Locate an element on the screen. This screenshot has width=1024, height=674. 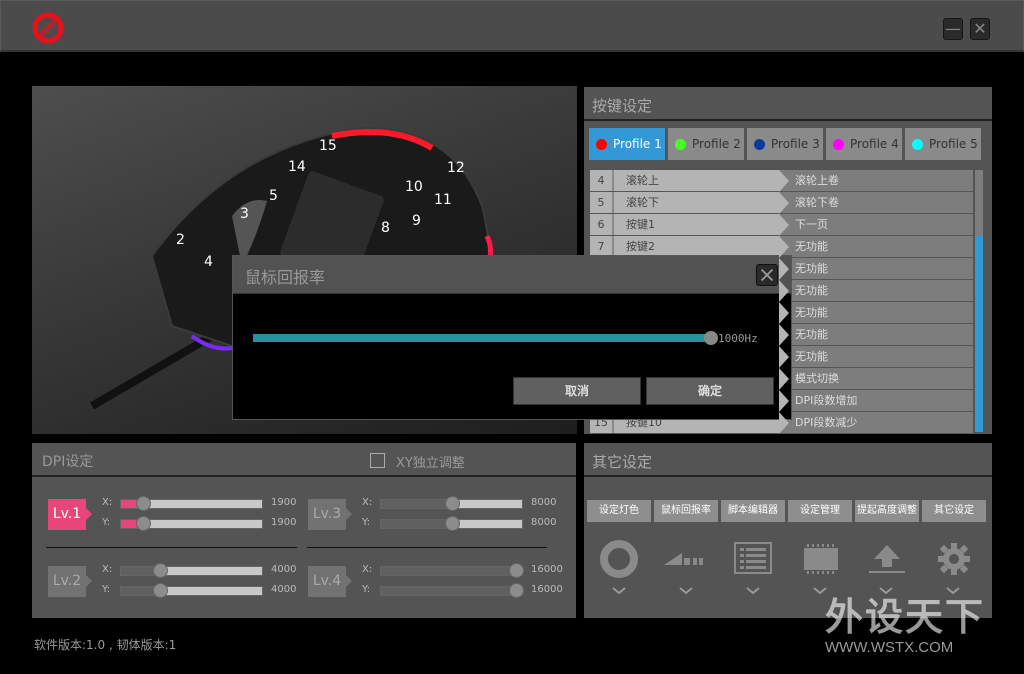
key-function: 滚轮上卷 is located at coordinates (876, 180).